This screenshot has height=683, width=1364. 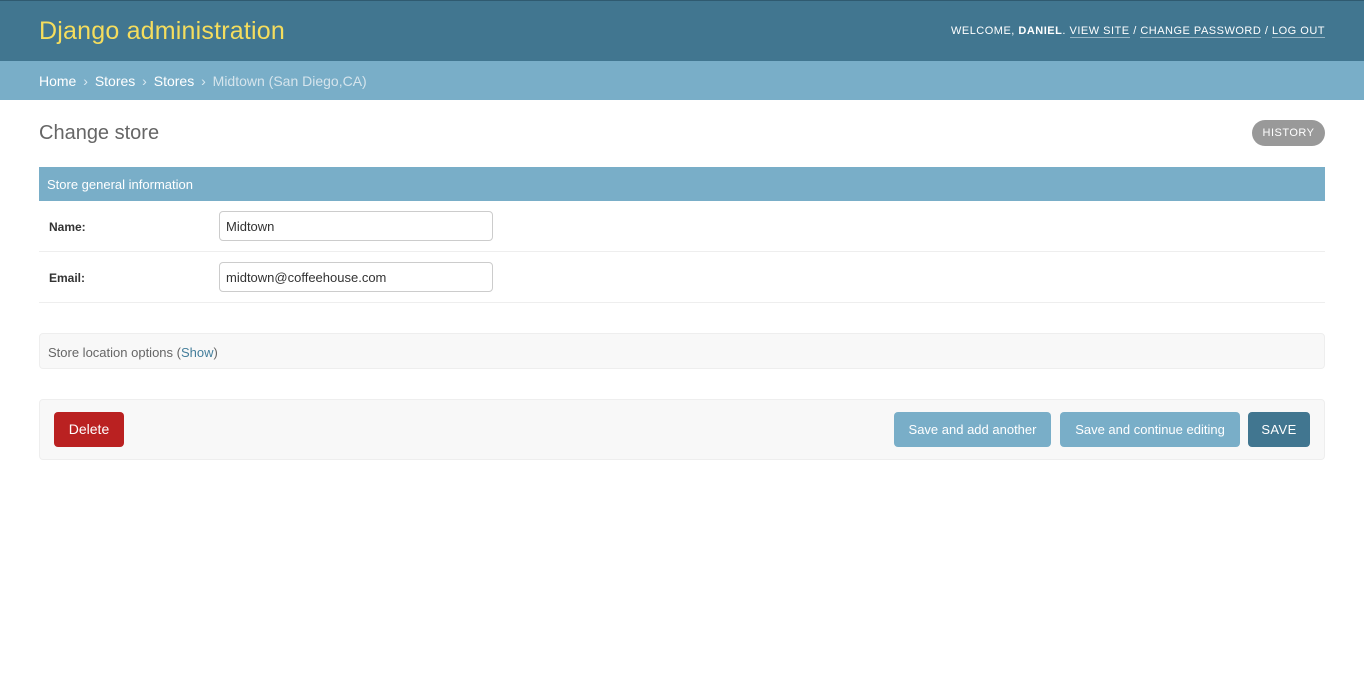 What do you see at coordinates (1279, 429) in the screenshot?
I see `save-button: SAVE` at bounding box center [1279, 429].